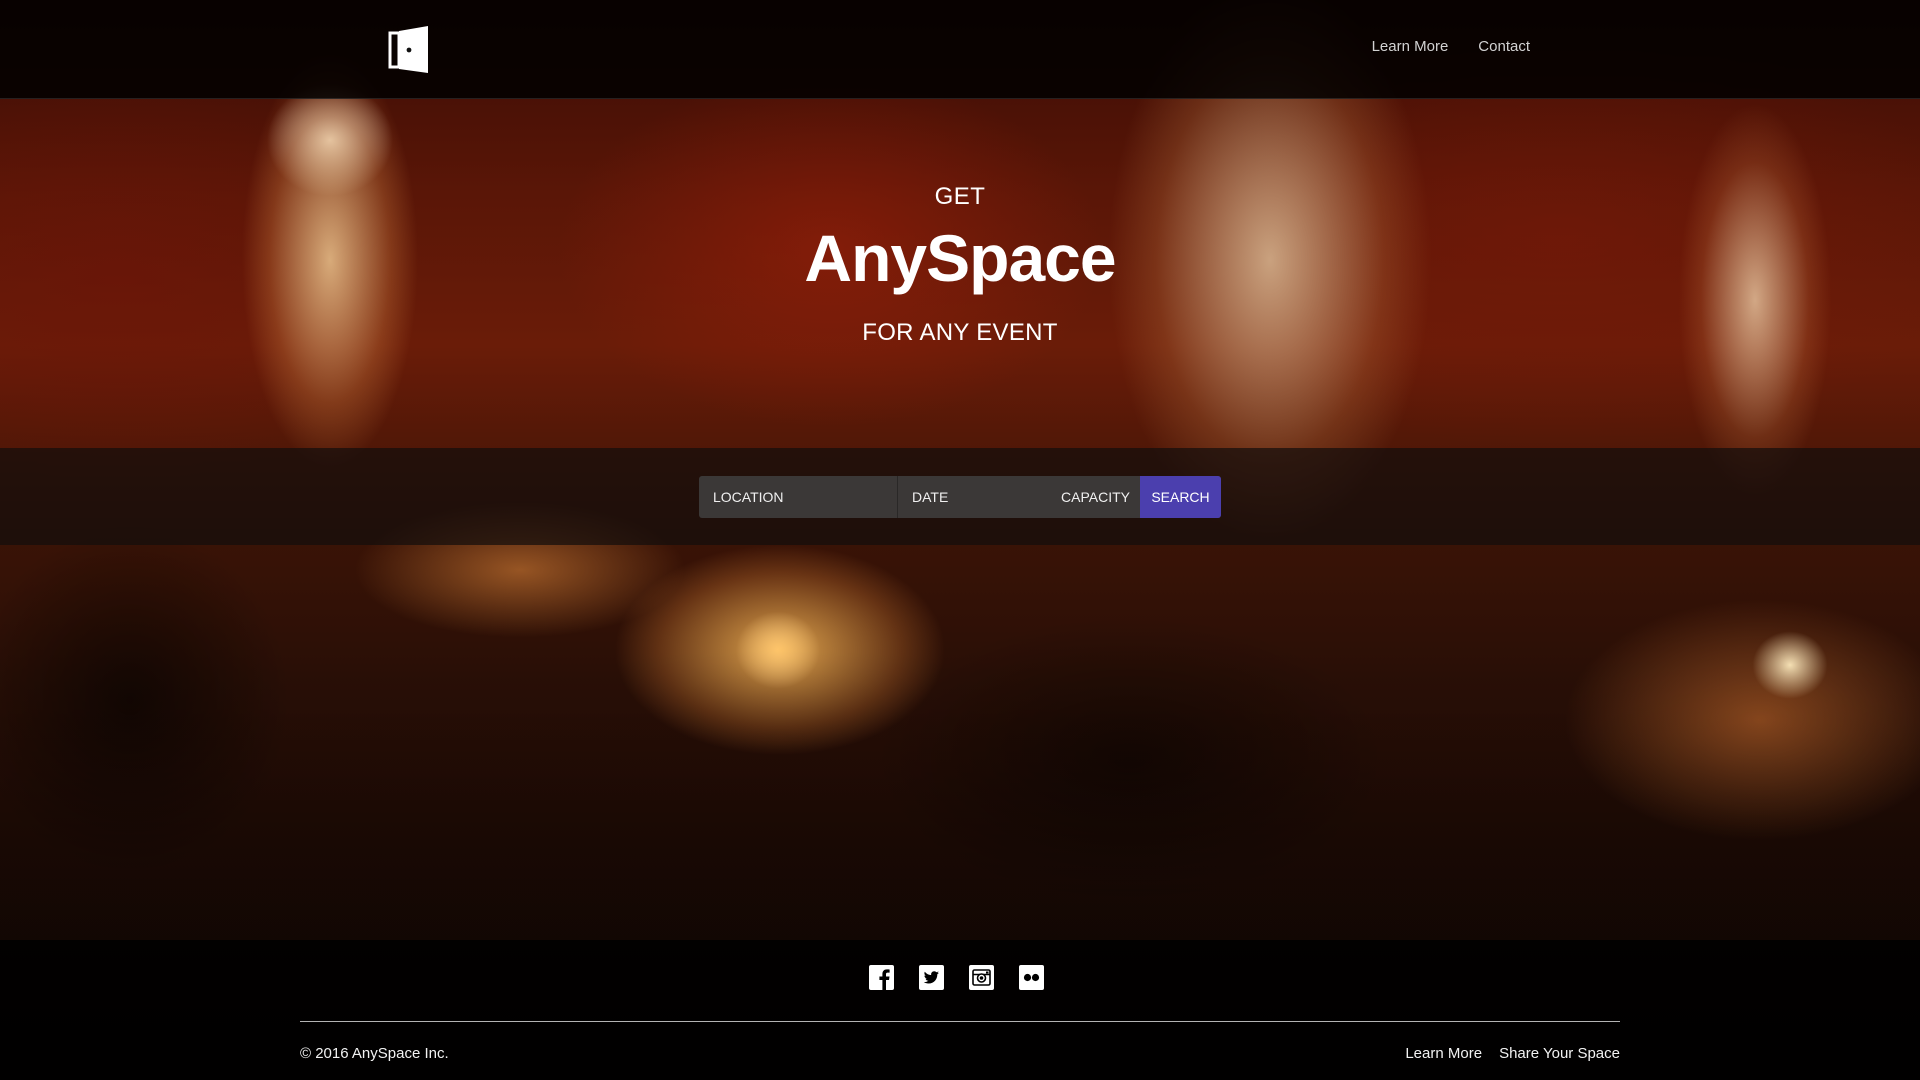 This screenshot has width=1920, height=1080. What do you see at coordinates (1559, 1053) in the screenshot?
I see `footer-share-space-link: Share Your Space` at bounding box center [1559, 1053].